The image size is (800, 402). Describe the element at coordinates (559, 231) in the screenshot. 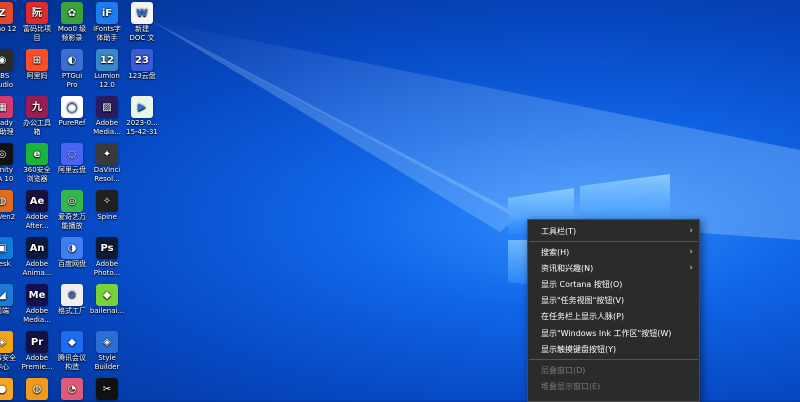

I see `menu-item-label: 工具栏(T)` at that location.